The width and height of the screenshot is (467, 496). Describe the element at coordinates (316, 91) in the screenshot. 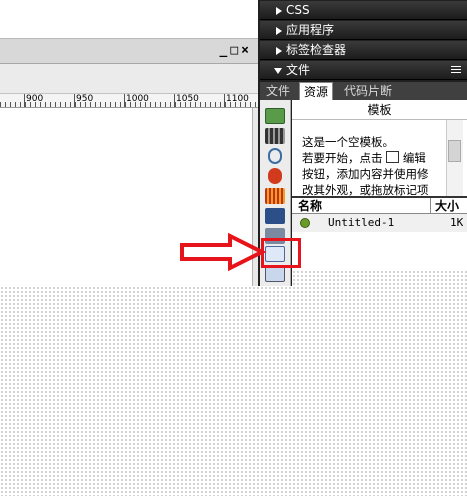

I see `tab-assets: 资源` at that location.